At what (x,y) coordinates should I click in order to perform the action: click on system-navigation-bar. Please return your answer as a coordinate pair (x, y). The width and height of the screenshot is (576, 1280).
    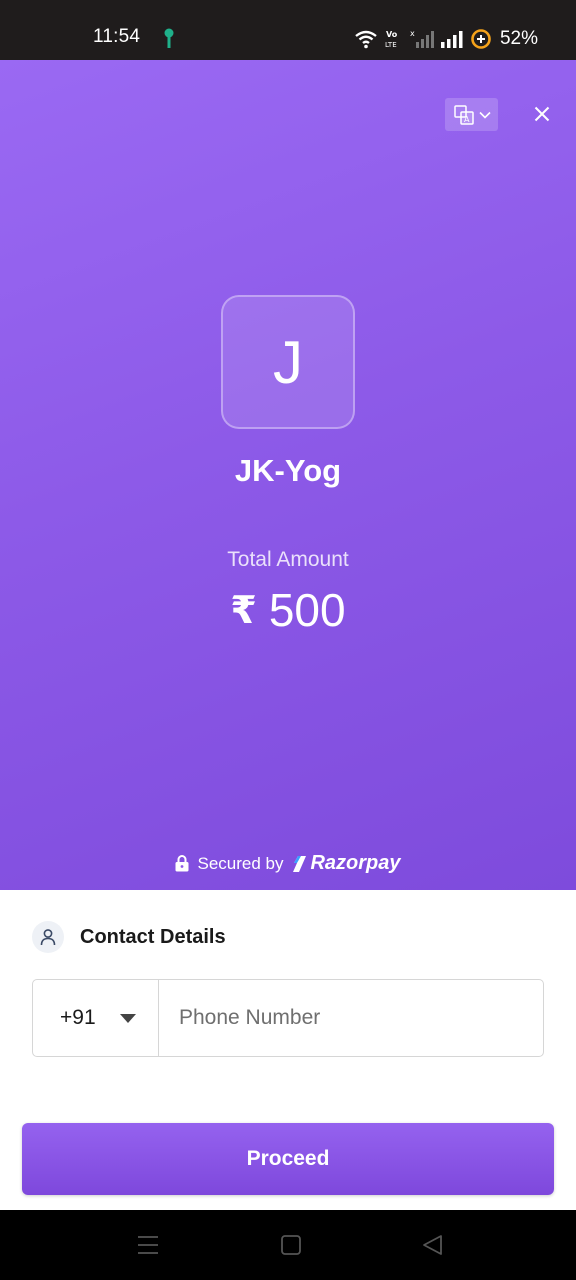
    Looking at the image, I should click on (288, 1245).